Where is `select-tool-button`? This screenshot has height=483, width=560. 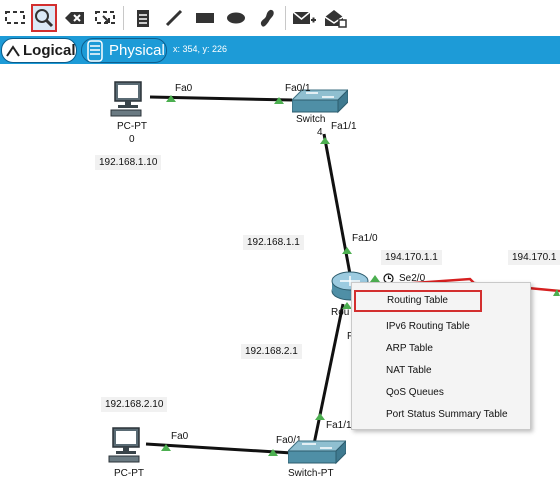
select-tool-button is located at coordinates (15, 18).